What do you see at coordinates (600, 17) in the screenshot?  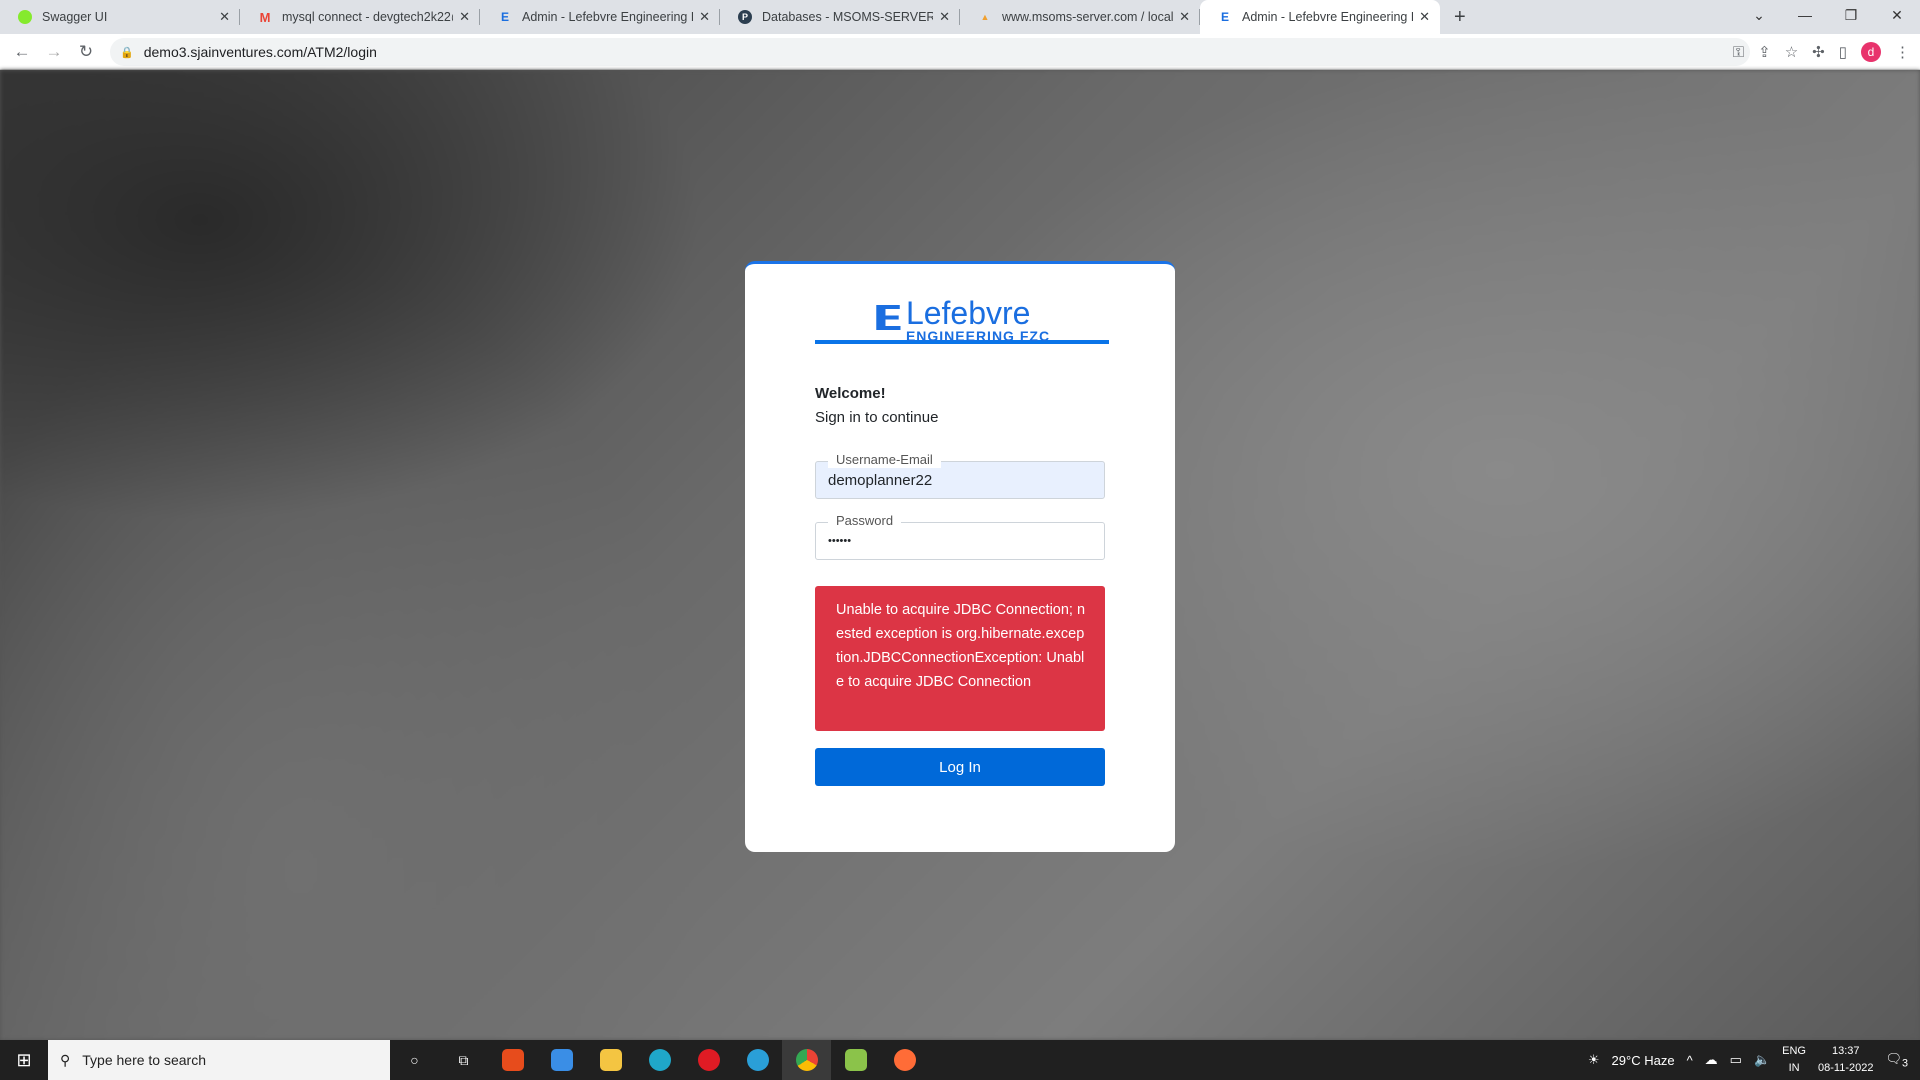 I see `tab-admin-1: E Admin - Lefebvre Engineering FZ ✕` at bounding box center [600, 17].